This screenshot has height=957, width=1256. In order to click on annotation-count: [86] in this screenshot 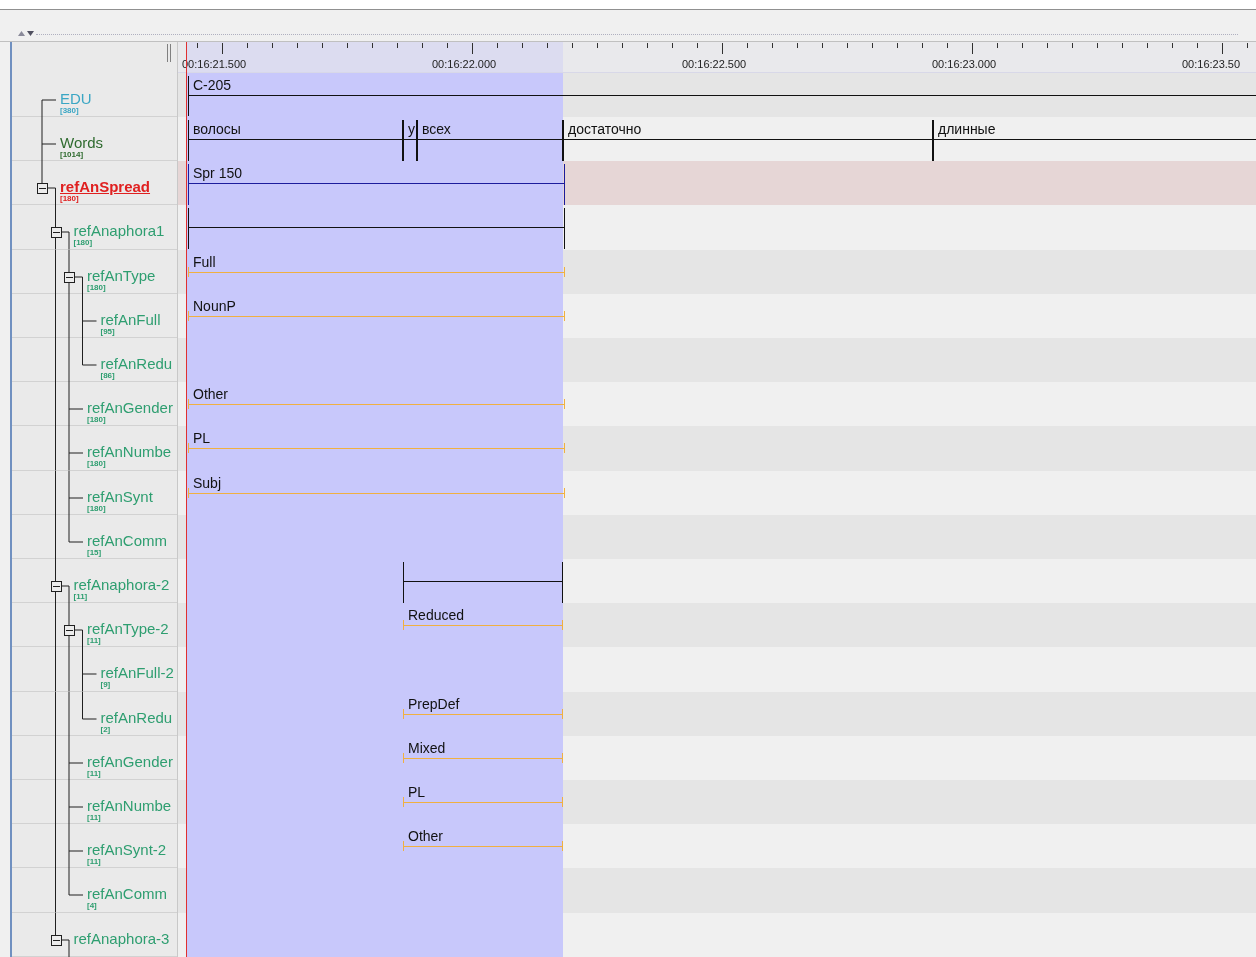, I will do `click(108, 376)`.